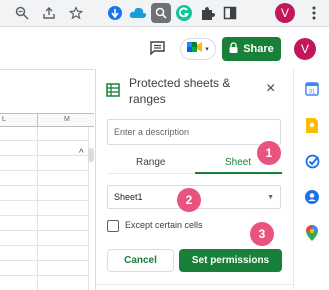 This screenshot has height=290, width=329. Describe the element at coordinates (115, 13) in the screenshot. I see `extension-blue-drop-icon` at that location.